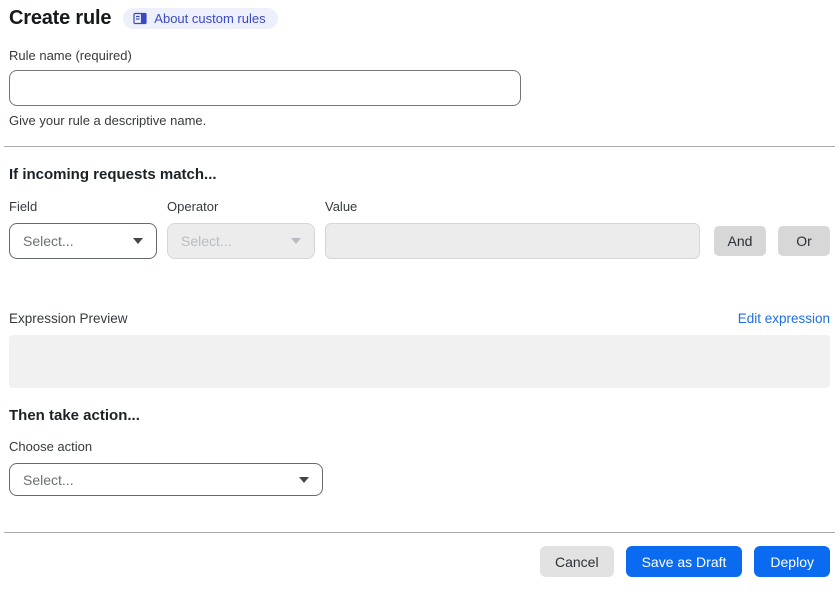 This screenshot has width=839, height=597. Describe the element at coordinates (60, 17) in the screenshot. I see `page-title: Create rule` at that location.